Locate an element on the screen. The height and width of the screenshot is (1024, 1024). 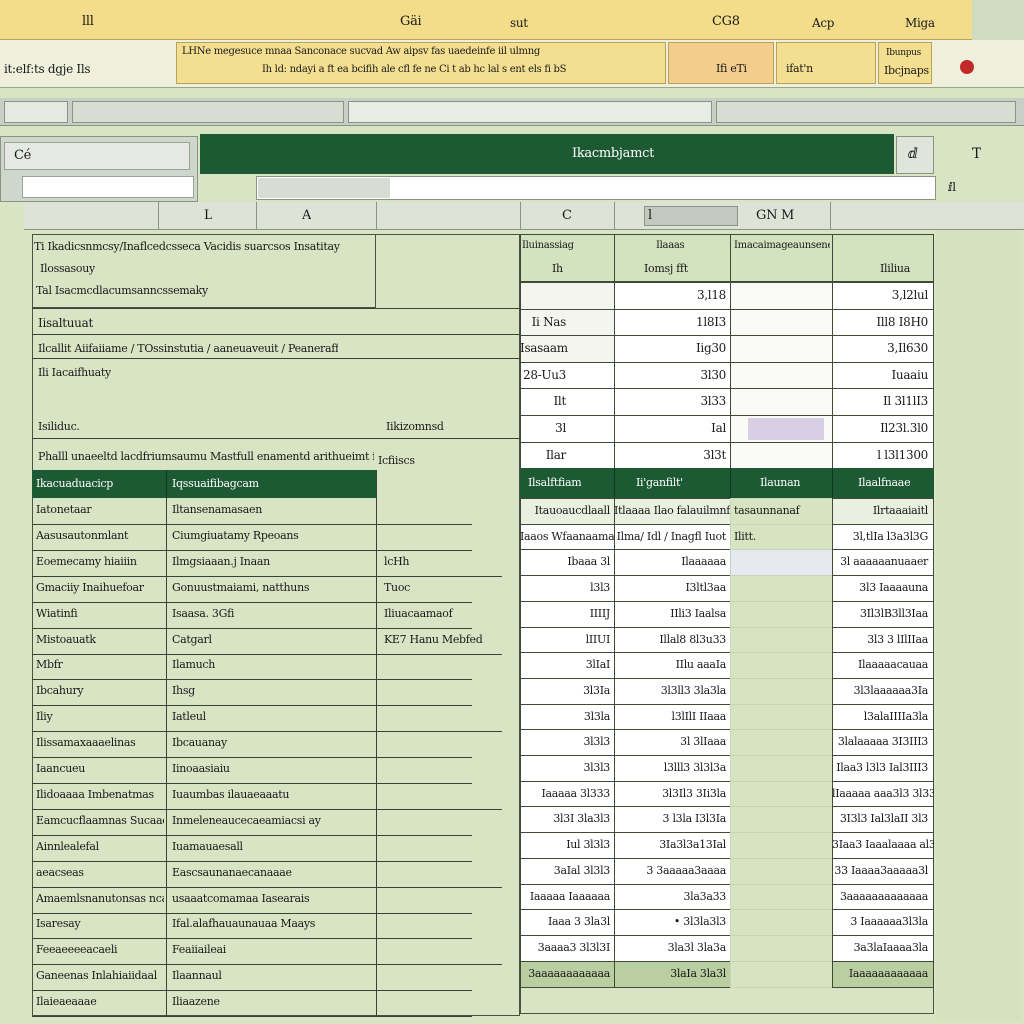
data-value: 3l3I 3la3l3 is located at coordinates (581, 818).